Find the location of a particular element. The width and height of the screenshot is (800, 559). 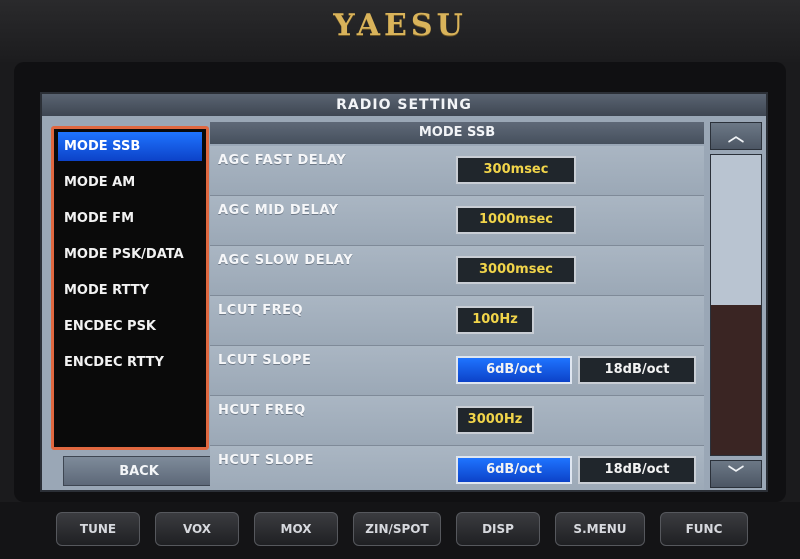

setting-label: LCUT SLOPE is located at coordinates (265, 360).